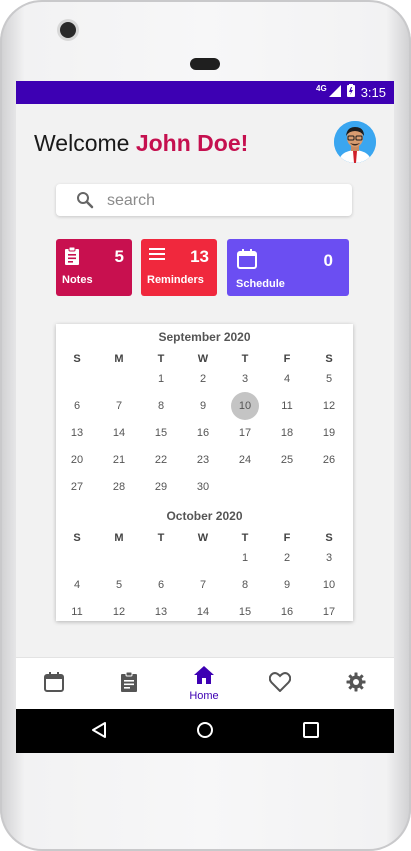 The width and height of the screenshot is (411, 851). What do you see at coordinates (329, 460) in the screenshot?
I see `calendar-day: 26` at bounding box center [329, 460].